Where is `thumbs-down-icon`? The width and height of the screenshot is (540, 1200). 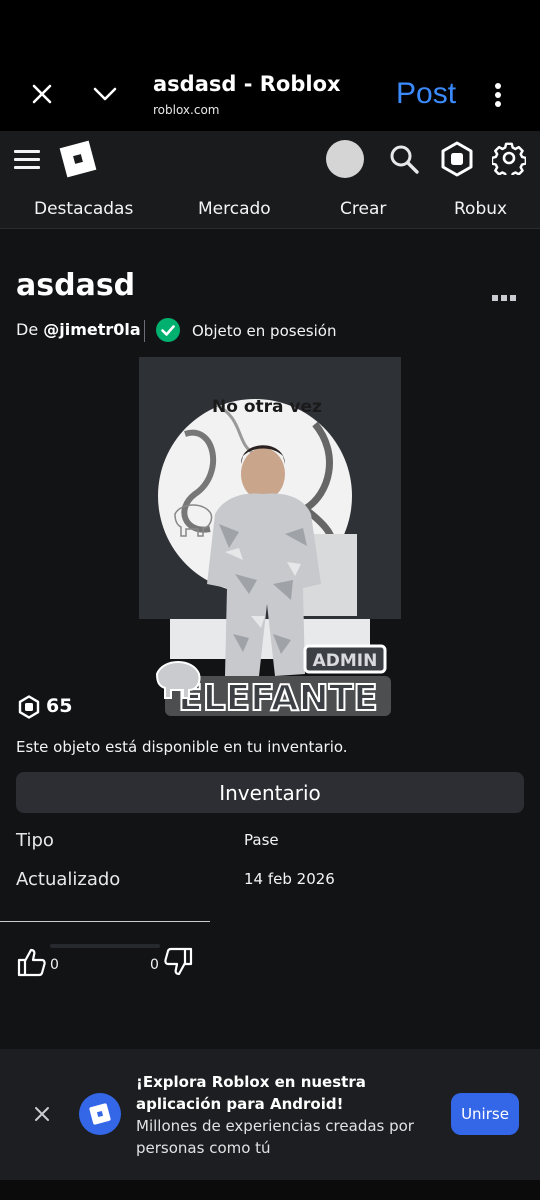
thumbs-down-icon is located at coordinates (178, 961).